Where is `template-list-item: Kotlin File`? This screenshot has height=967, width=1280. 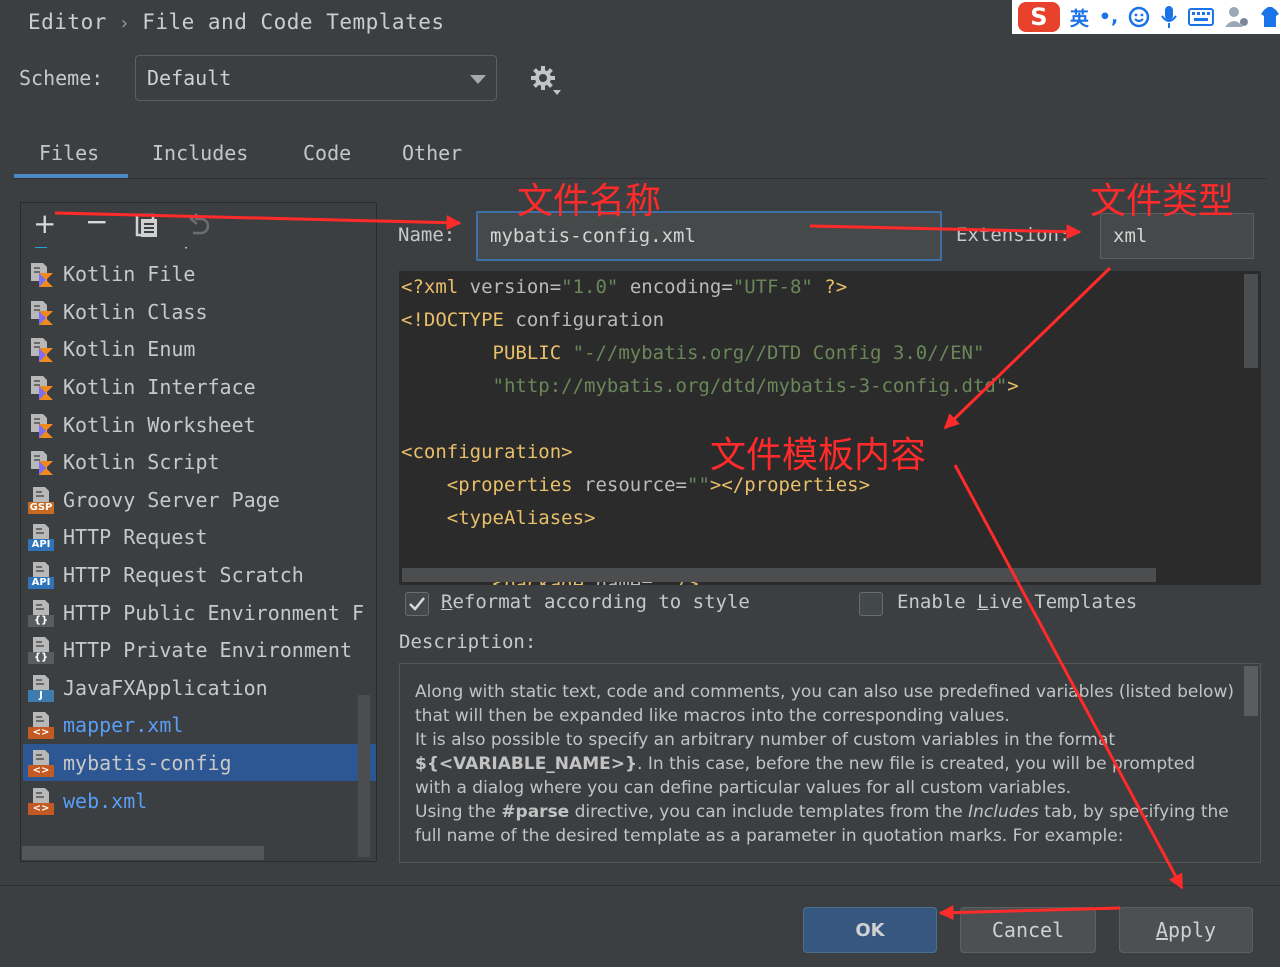 template-list-item: Kotlin File is located at coordinates (199, 274).